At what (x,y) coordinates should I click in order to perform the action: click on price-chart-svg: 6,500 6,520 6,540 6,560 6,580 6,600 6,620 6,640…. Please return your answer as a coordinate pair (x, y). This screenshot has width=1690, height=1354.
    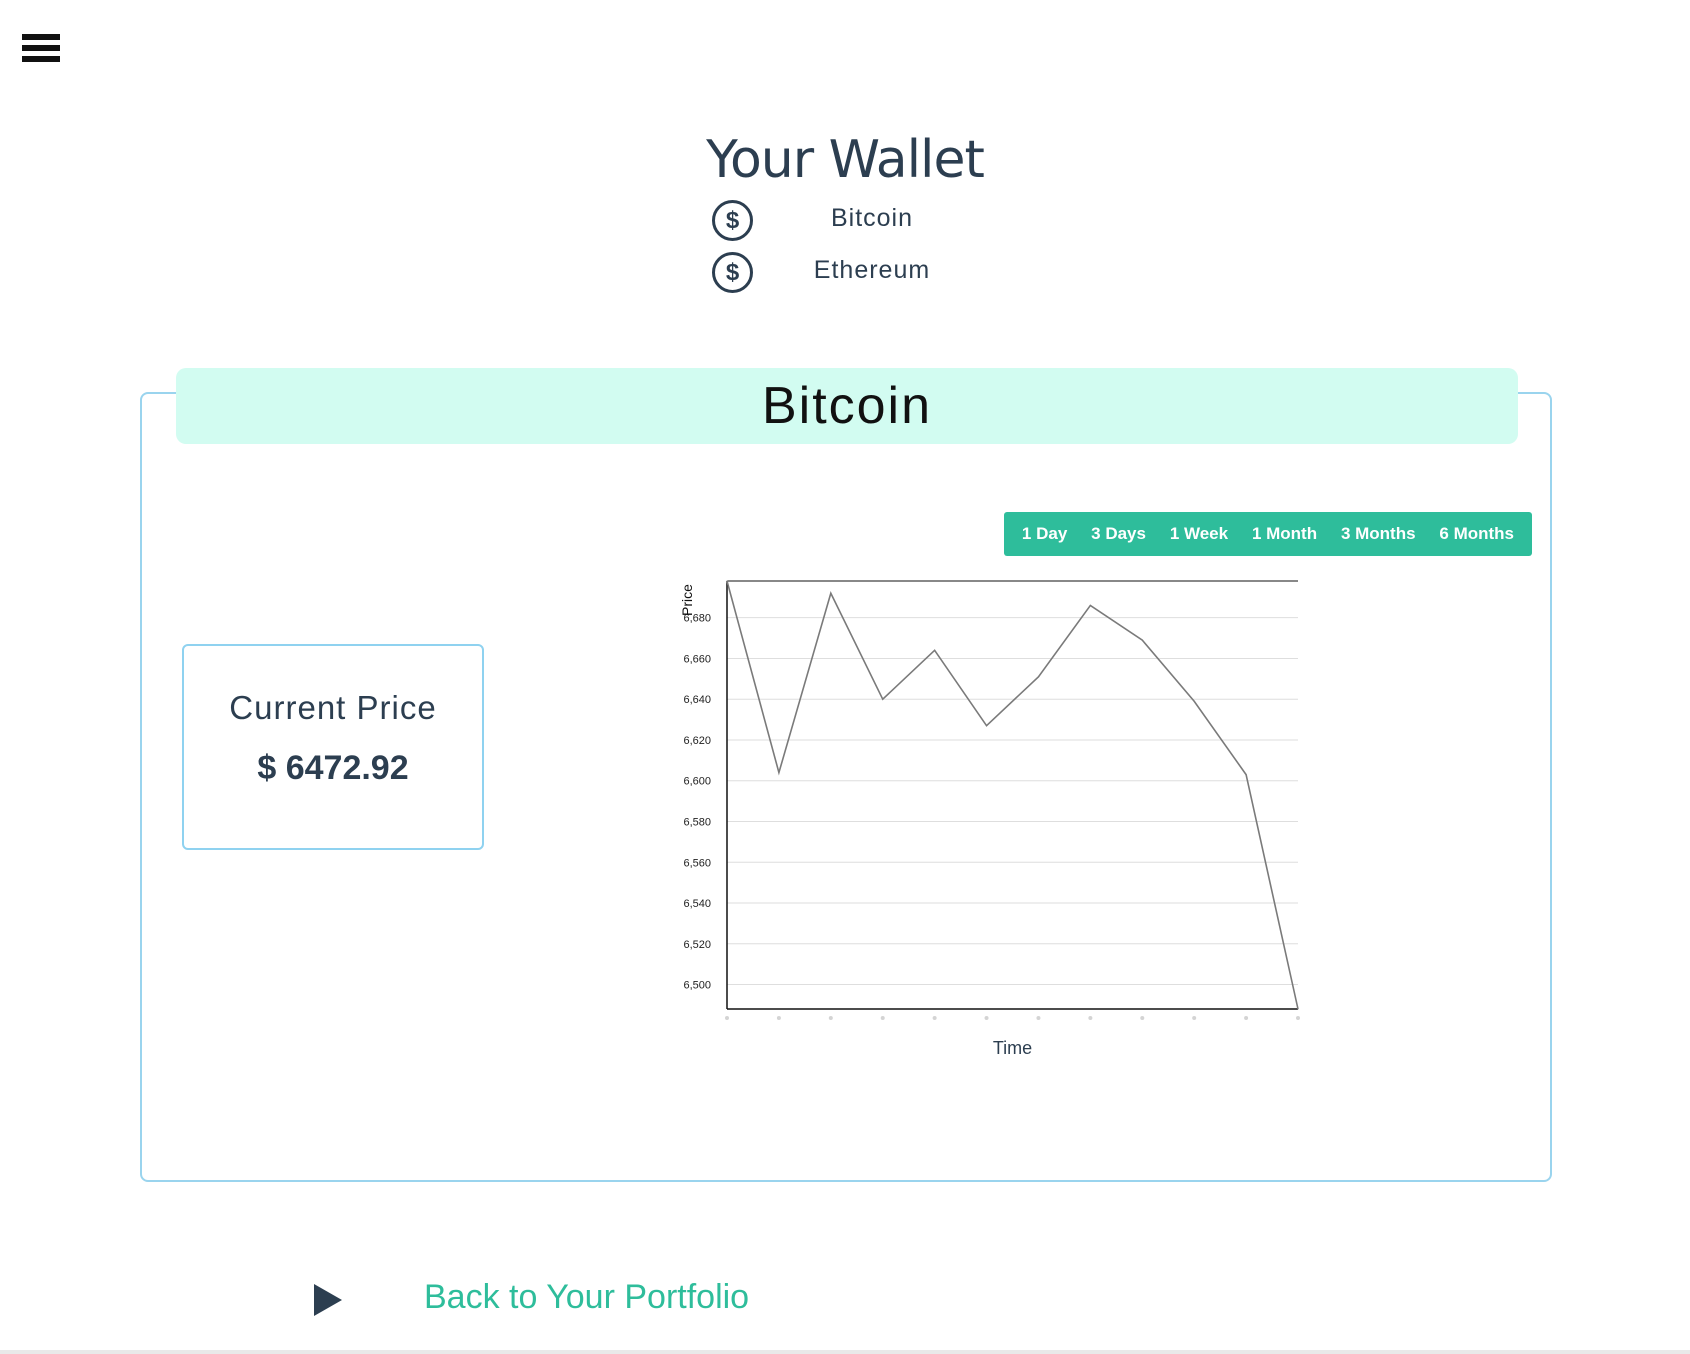
    Looking at the image, I should click on (989, 819).